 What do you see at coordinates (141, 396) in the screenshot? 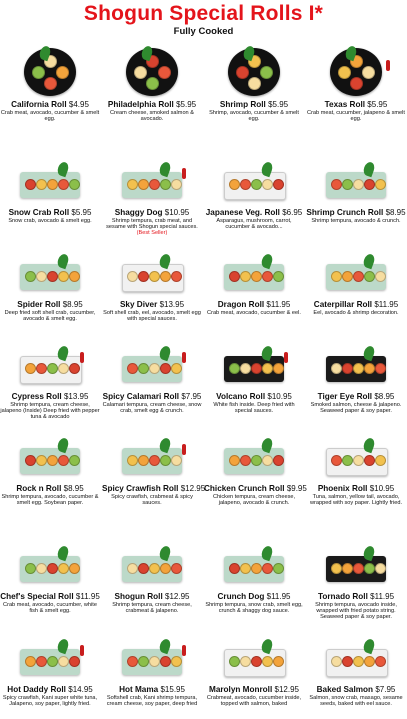
I see `item-name-text: Spicy Calamari Roll` at bounding box center [141, 396].